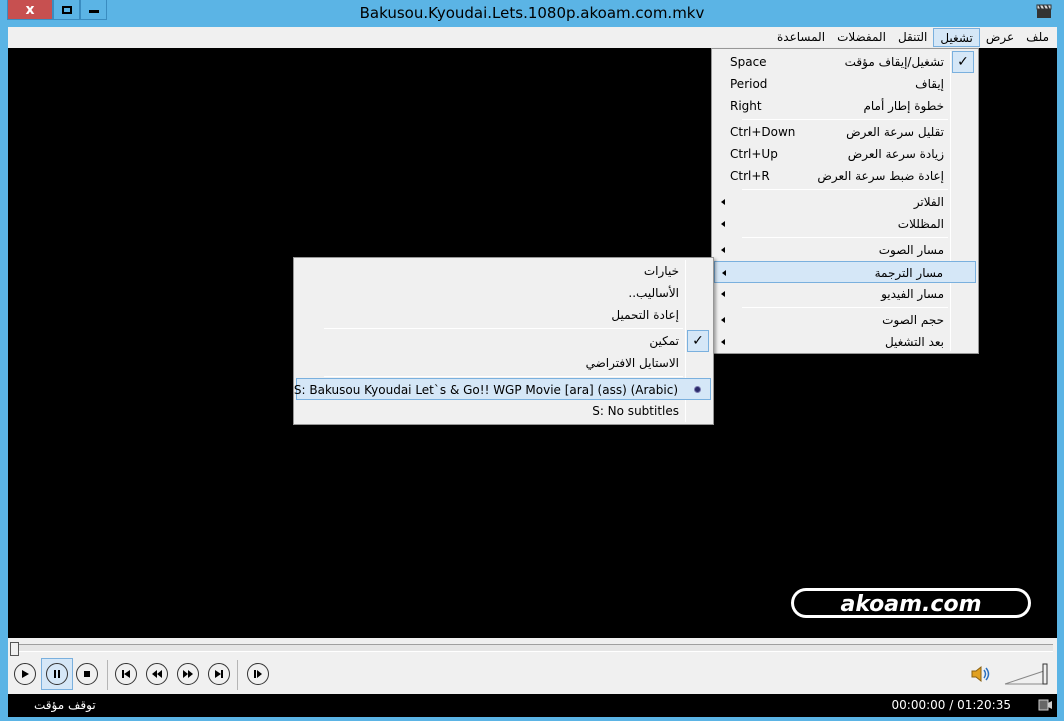 Image resolution: width=1064 pixels, height=721 pixels. Describe the element at coordinates (956, 37) in the screenshot. I see `menu-play: تشغيل` at that location.